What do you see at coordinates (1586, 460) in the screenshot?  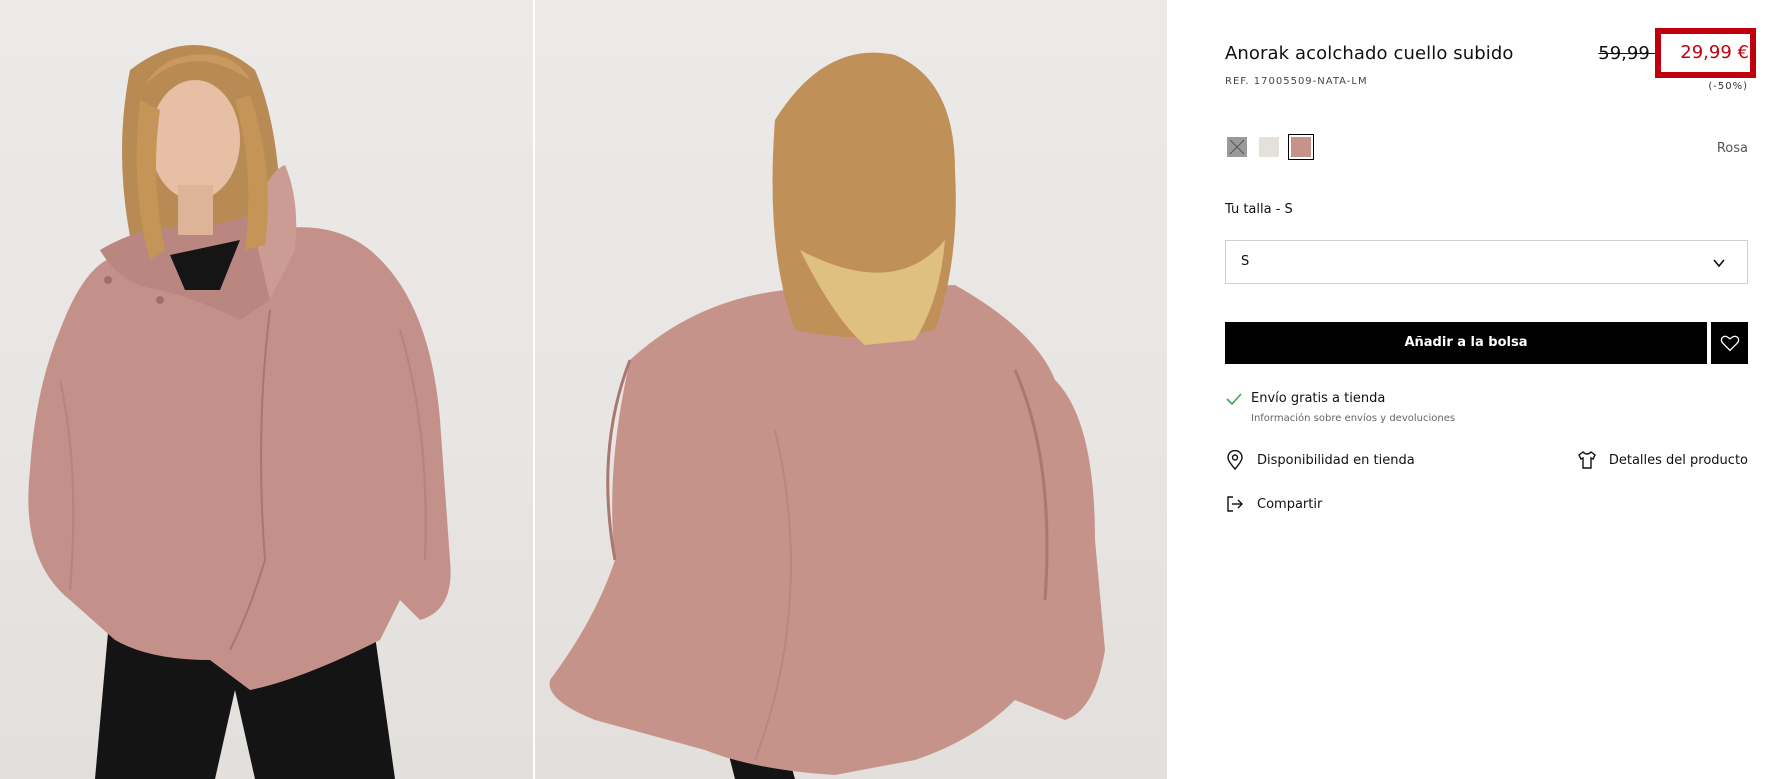 I see `tshirt-icon` at bounding box center [1586, 460].